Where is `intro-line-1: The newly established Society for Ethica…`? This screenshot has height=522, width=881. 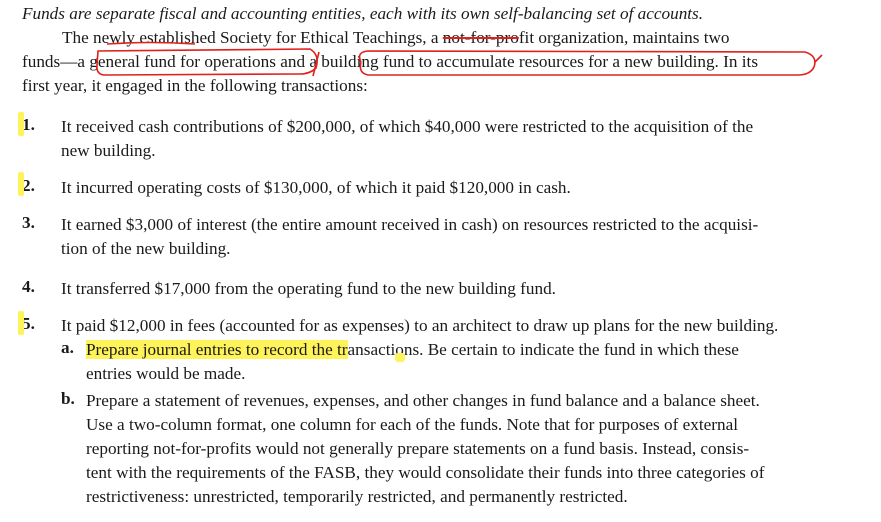 intro-line-1: The newly established Society for Ethica… is located at coordinates (396, 38).